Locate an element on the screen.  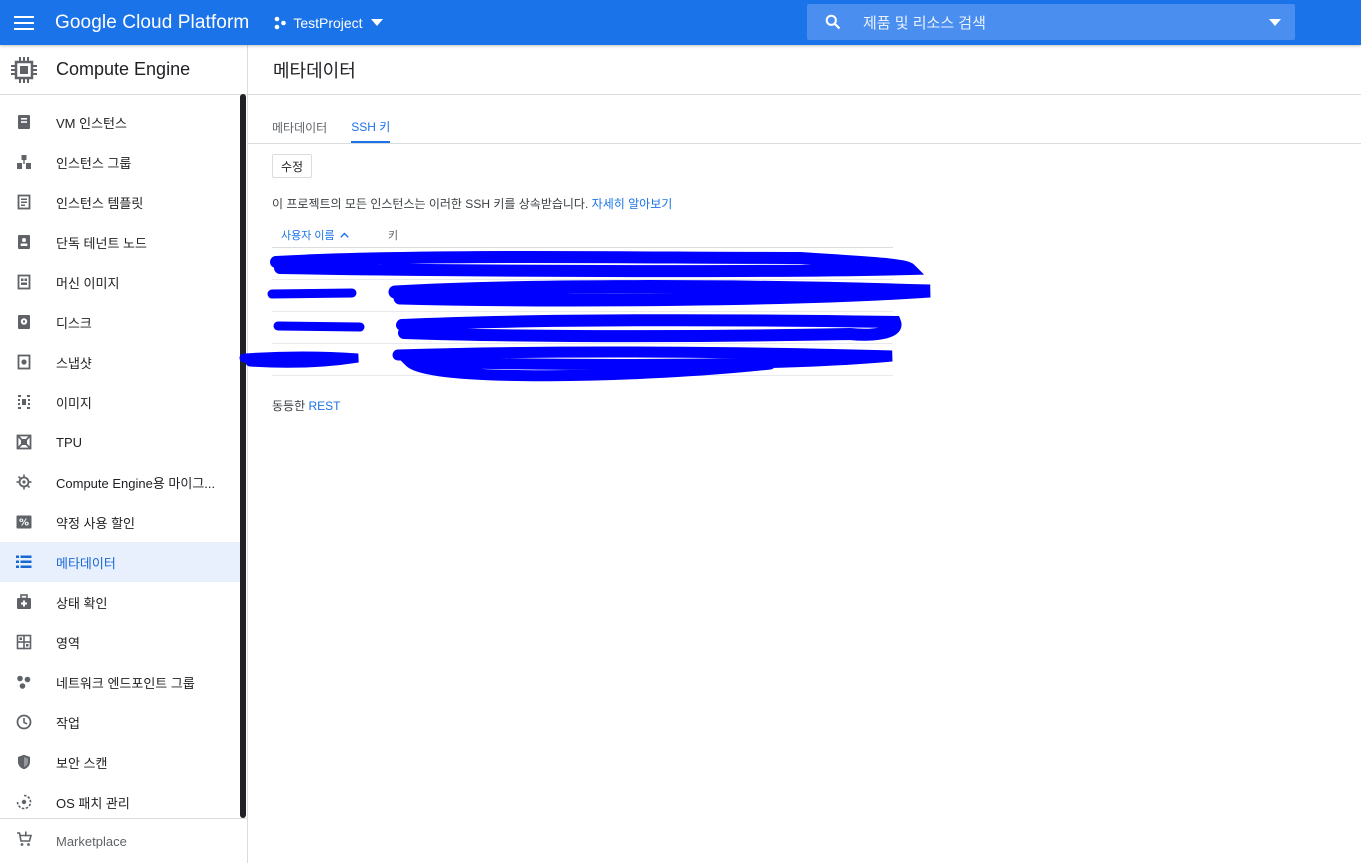
sidebar-item-label: 메타데이터 is located at coordinates (86, 563).